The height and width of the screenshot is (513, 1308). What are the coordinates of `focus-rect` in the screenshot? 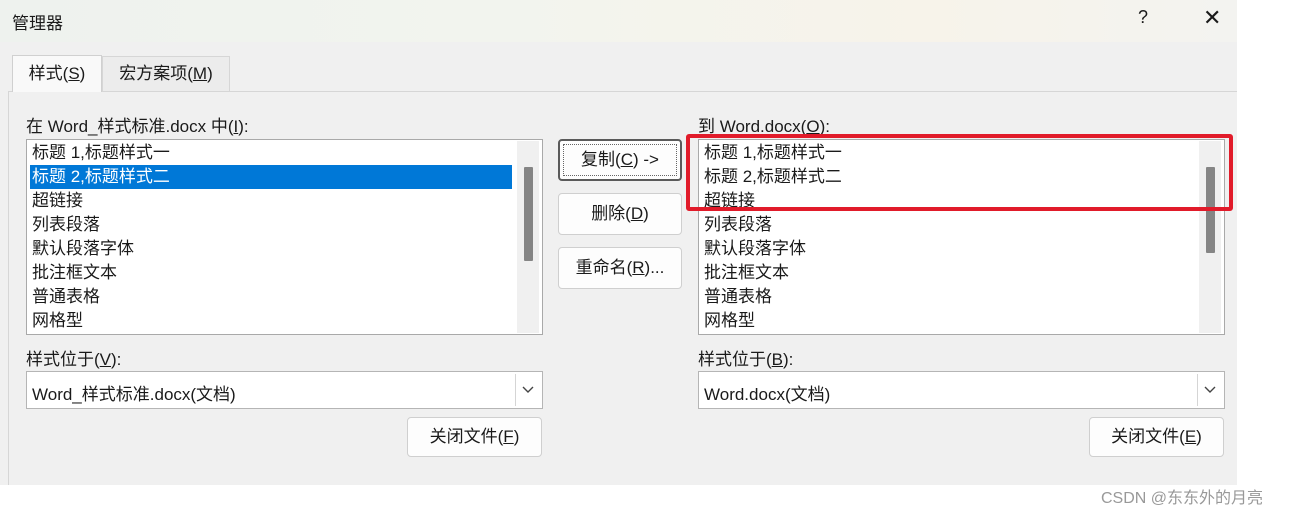 It's located at (620, 160).